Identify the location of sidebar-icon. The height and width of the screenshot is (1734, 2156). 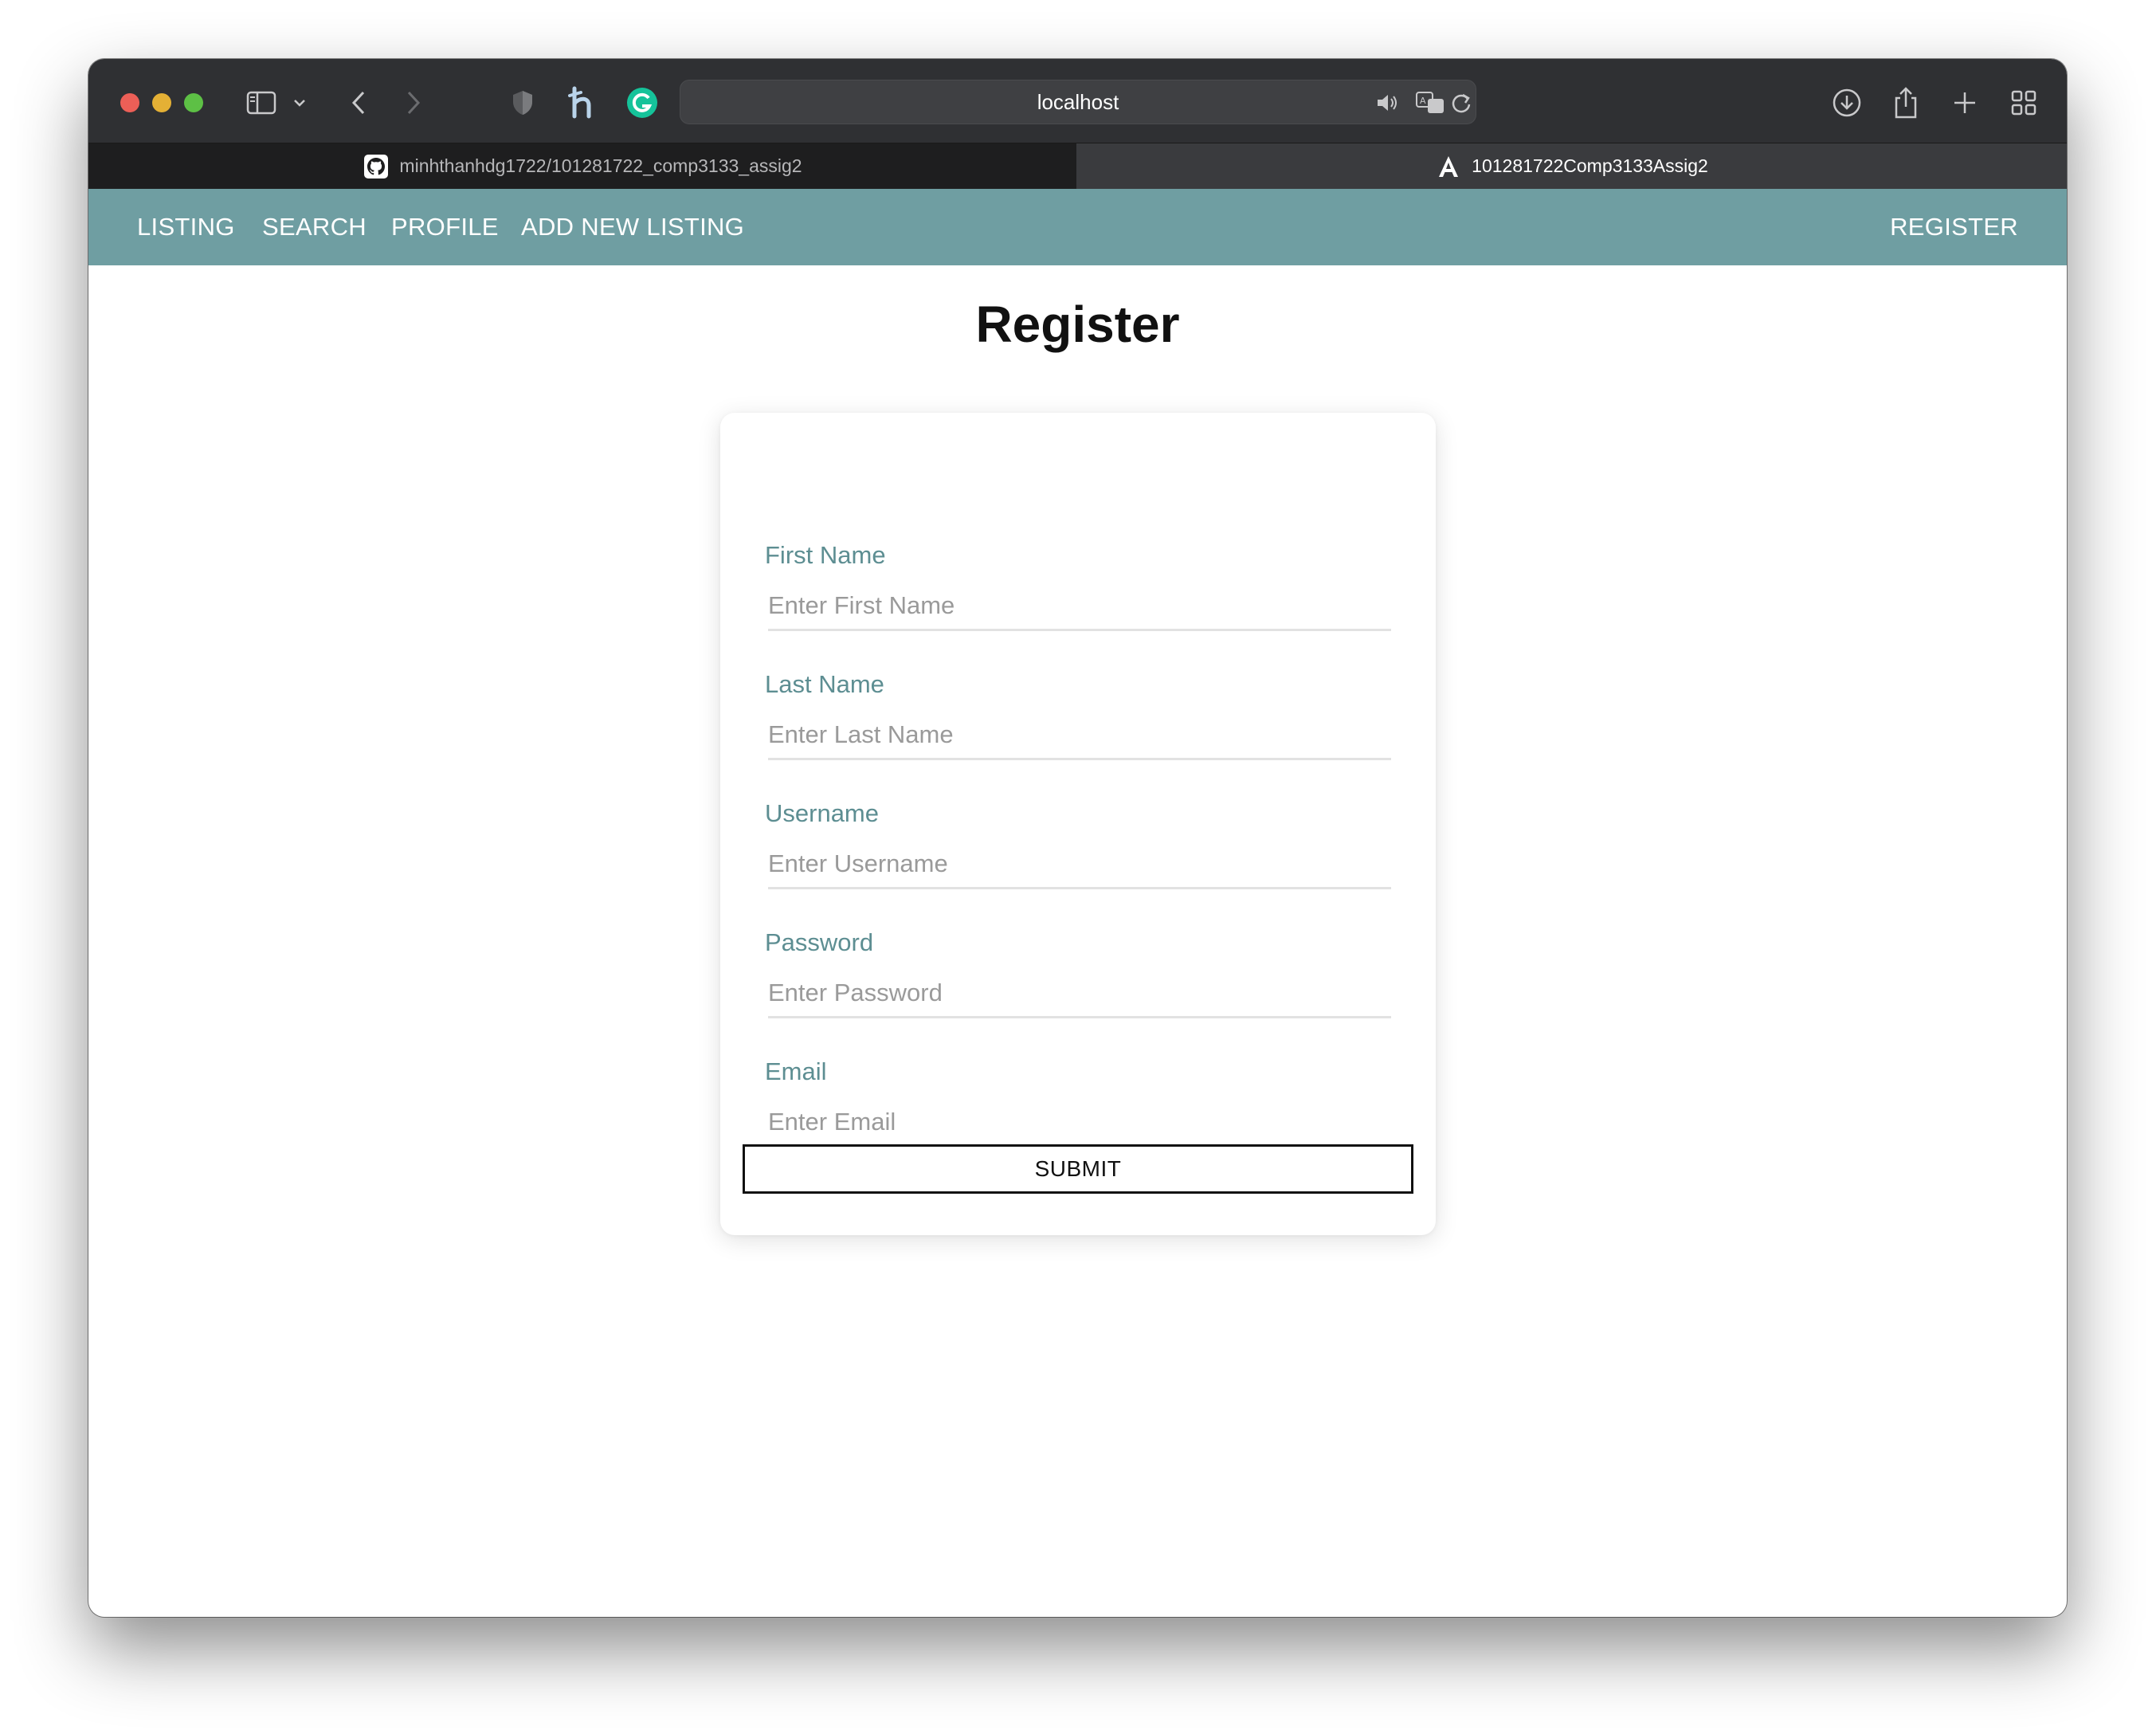
(261, 103).